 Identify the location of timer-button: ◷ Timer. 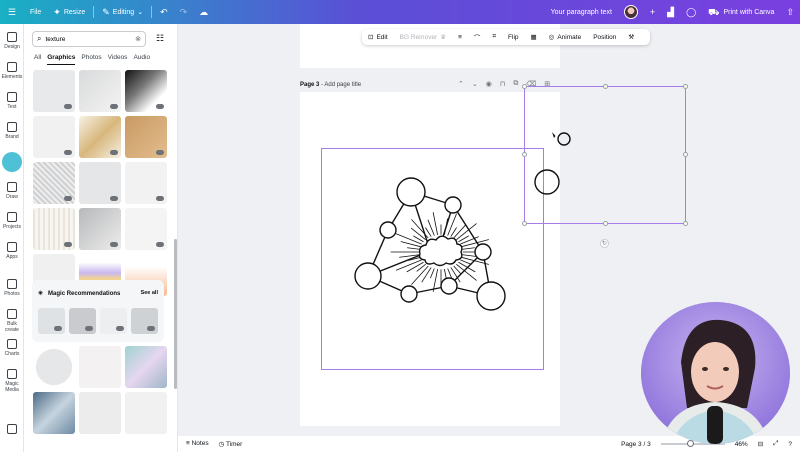
(231, 444).